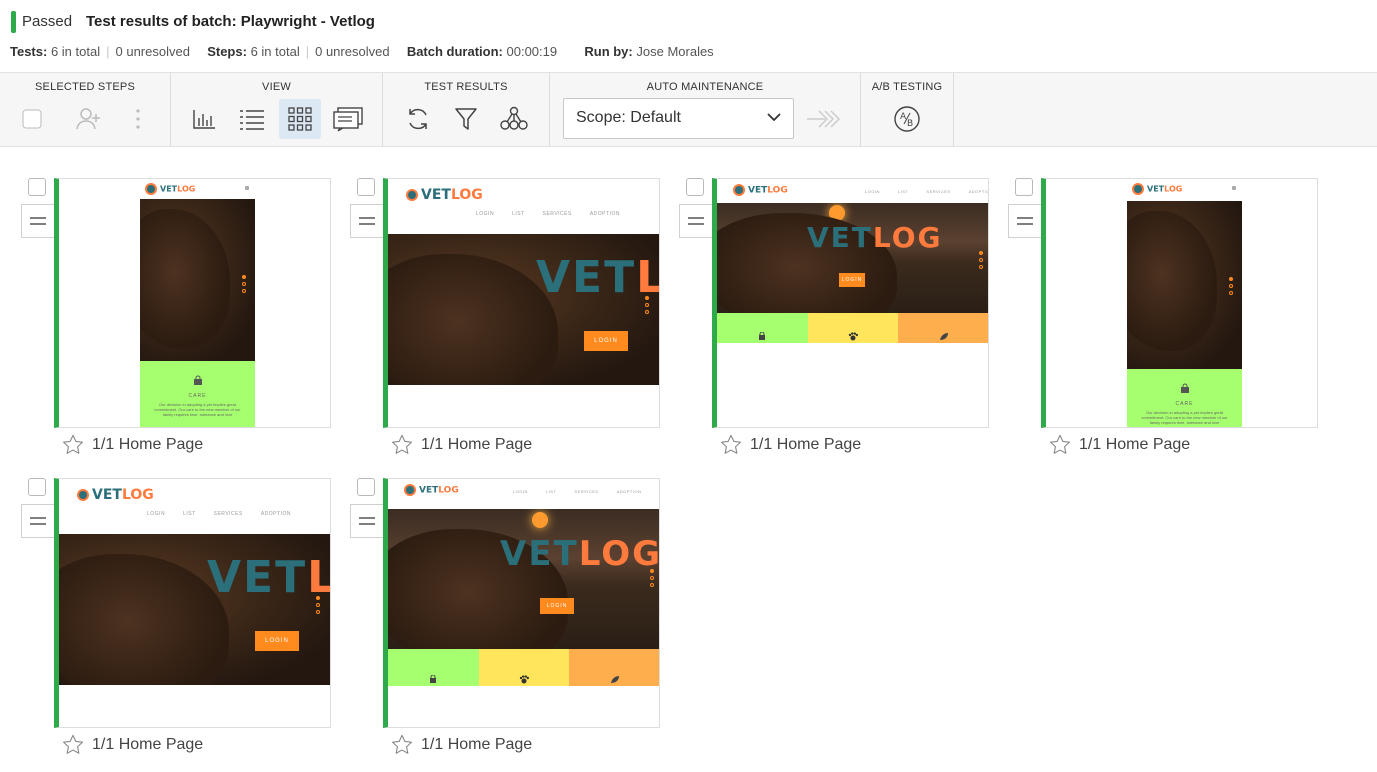  I want to click on grid-view-icon, so click(300, 119).